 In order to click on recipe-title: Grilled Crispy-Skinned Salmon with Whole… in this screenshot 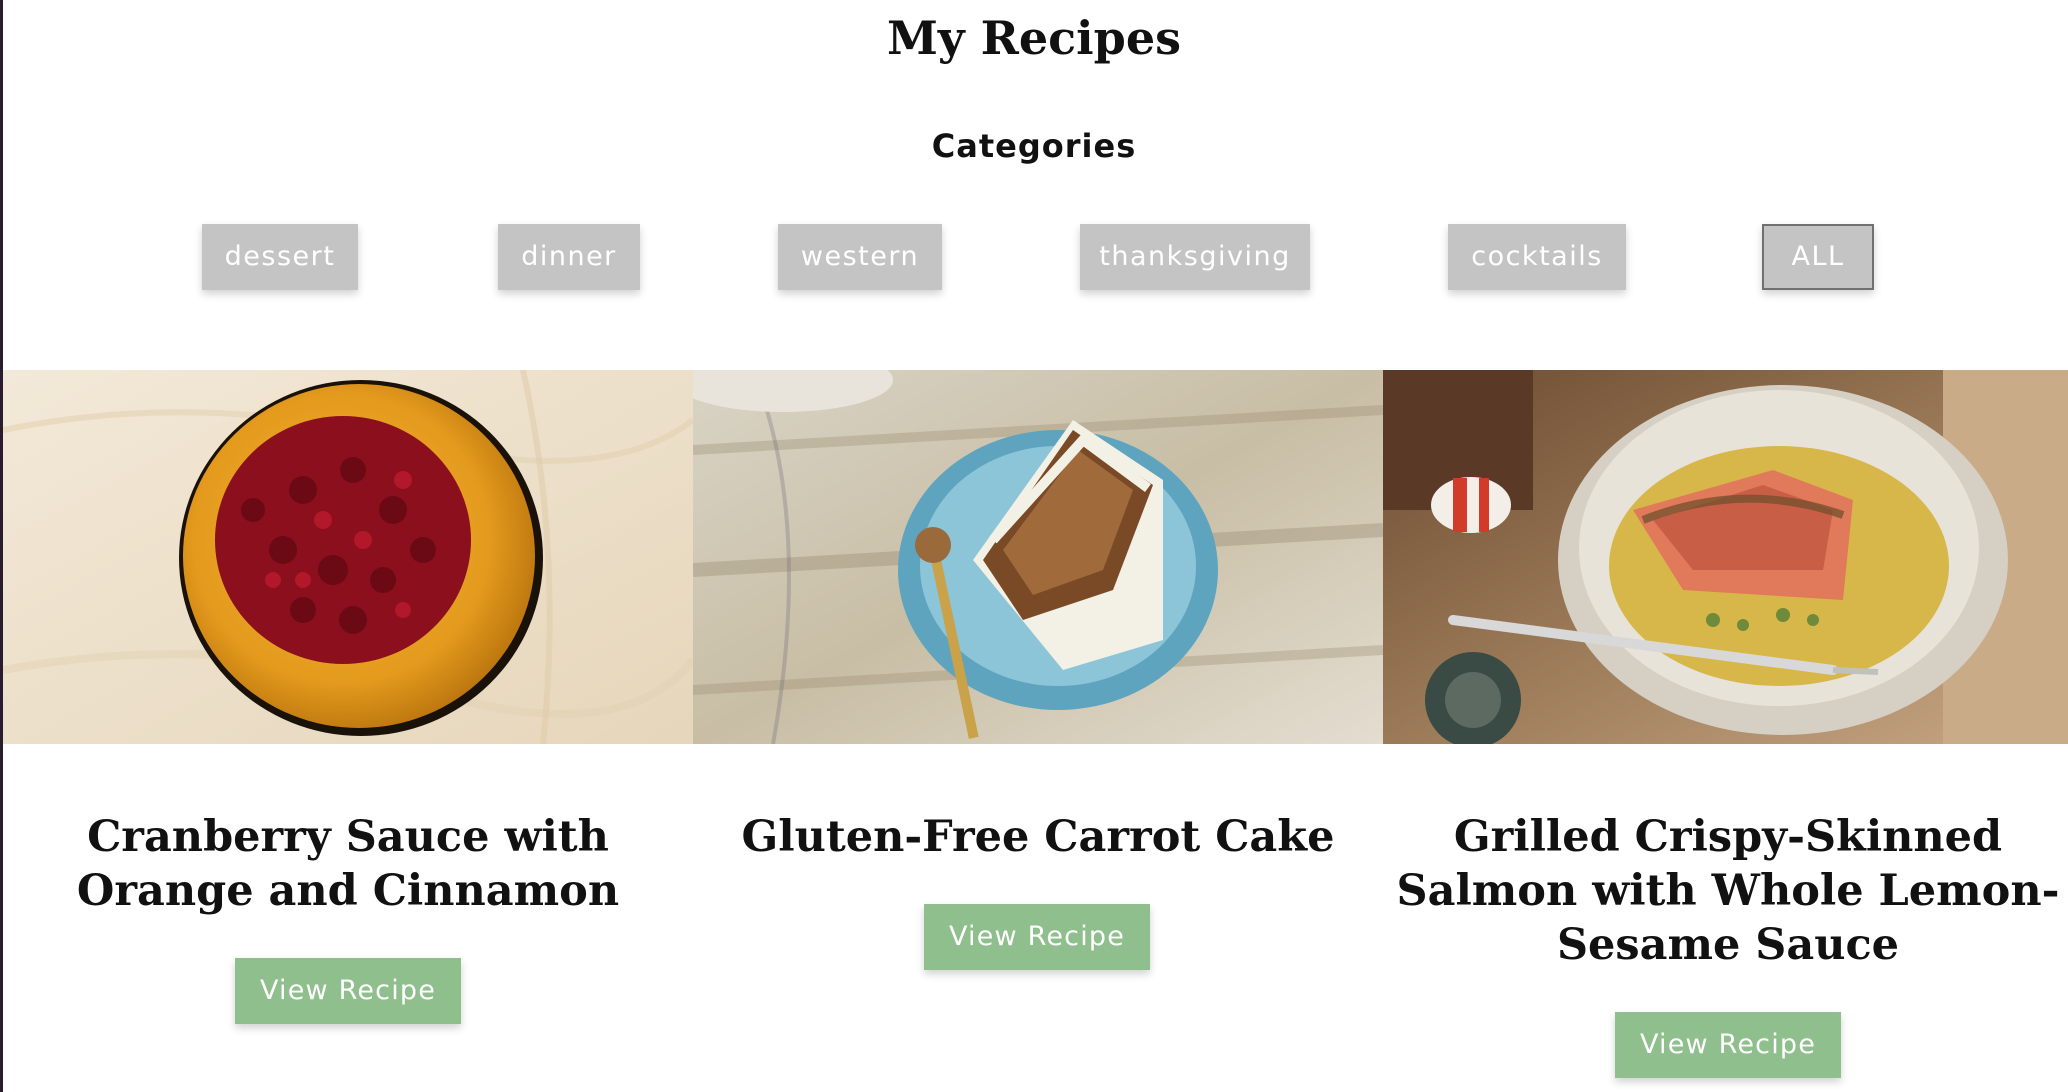, I will do `click(1728, 891)`.